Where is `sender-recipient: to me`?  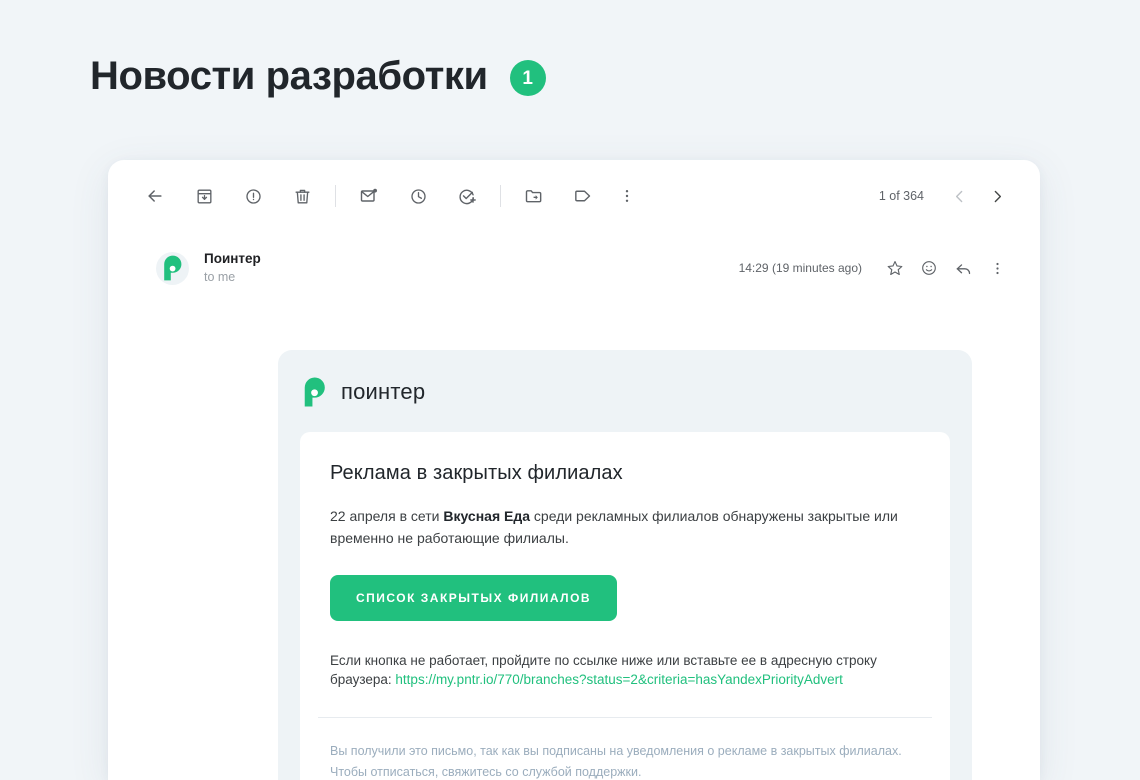
sender-recipient: to me is located at coordinates (220, 276).